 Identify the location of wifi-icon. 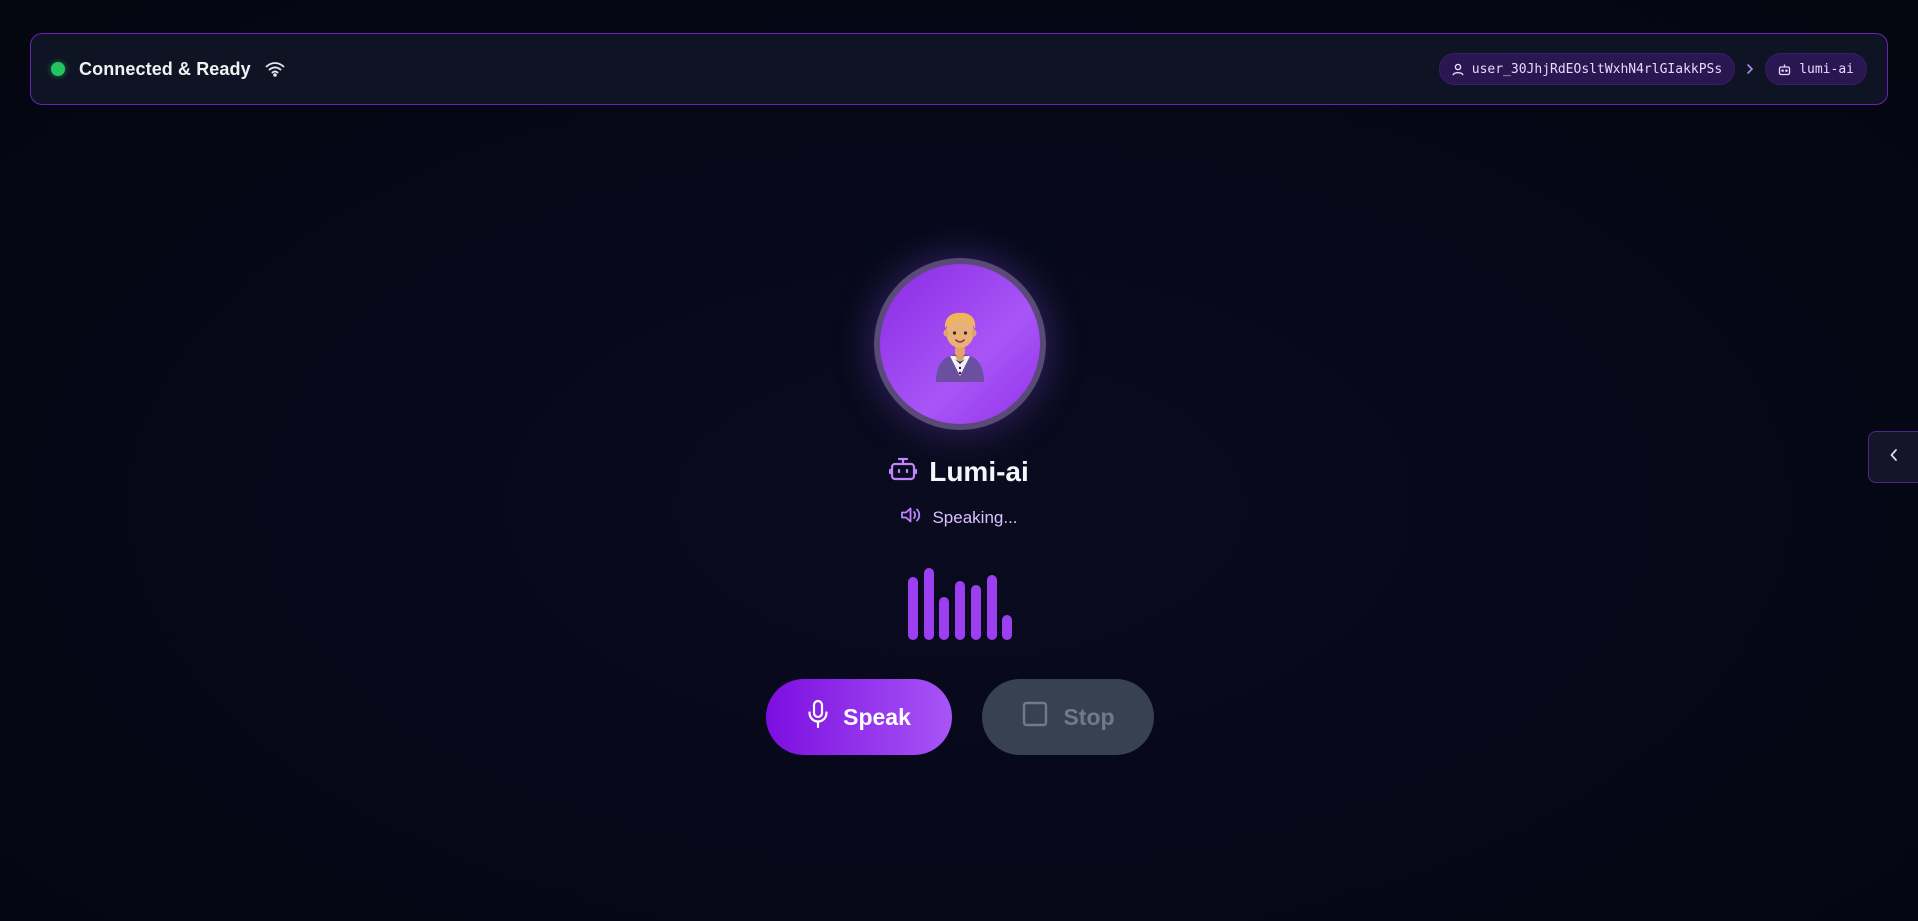
(275, 69).